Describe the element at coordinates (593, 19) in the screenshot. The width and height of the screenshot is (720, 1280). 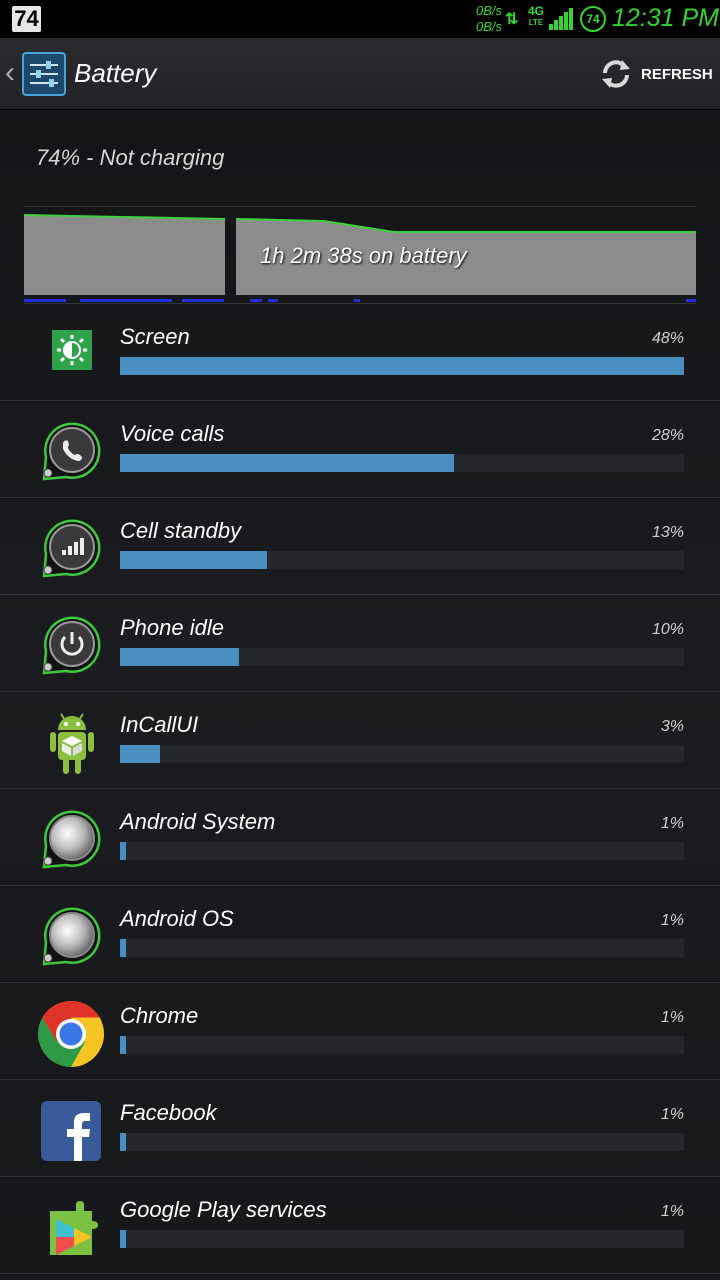
I see `battery-icon: 74` at that location.